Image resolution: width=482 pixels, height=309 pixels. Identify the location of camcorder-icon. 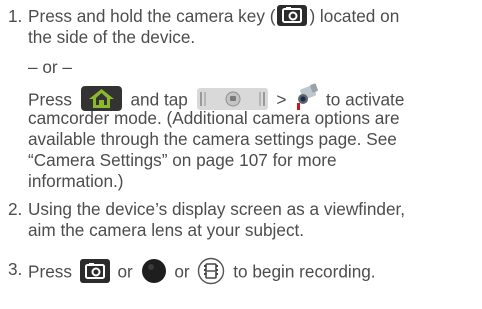
(306, 97).